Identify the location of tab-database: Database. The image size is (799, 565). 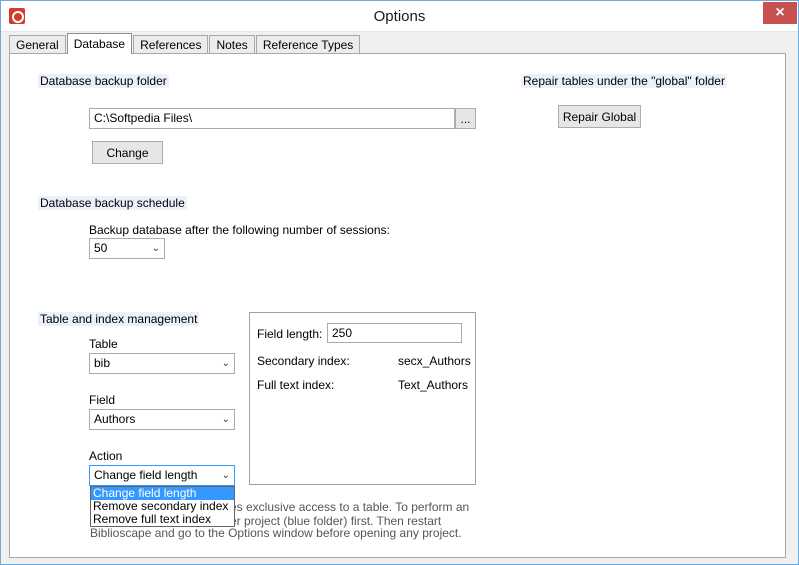
(99, 43).